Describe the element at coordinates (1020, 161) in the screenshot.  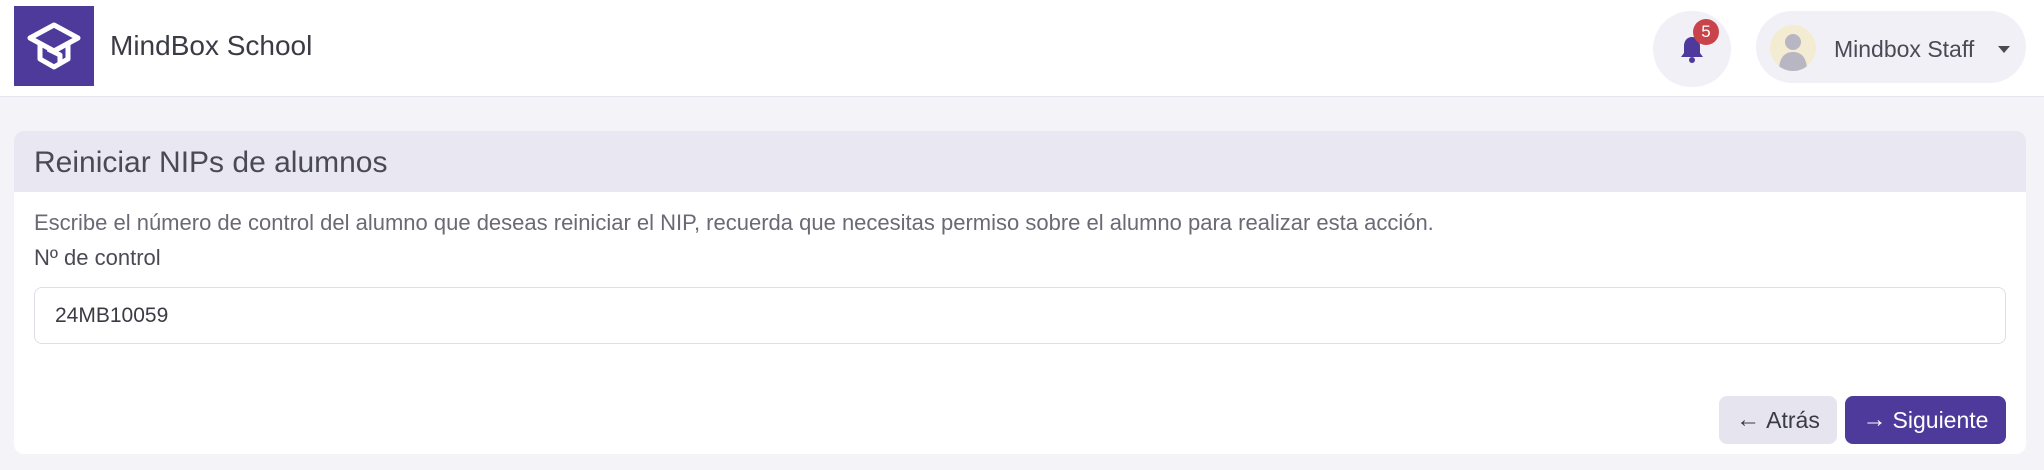
I see `card-header: Reiniciar NIPs de alumnos` at that location.